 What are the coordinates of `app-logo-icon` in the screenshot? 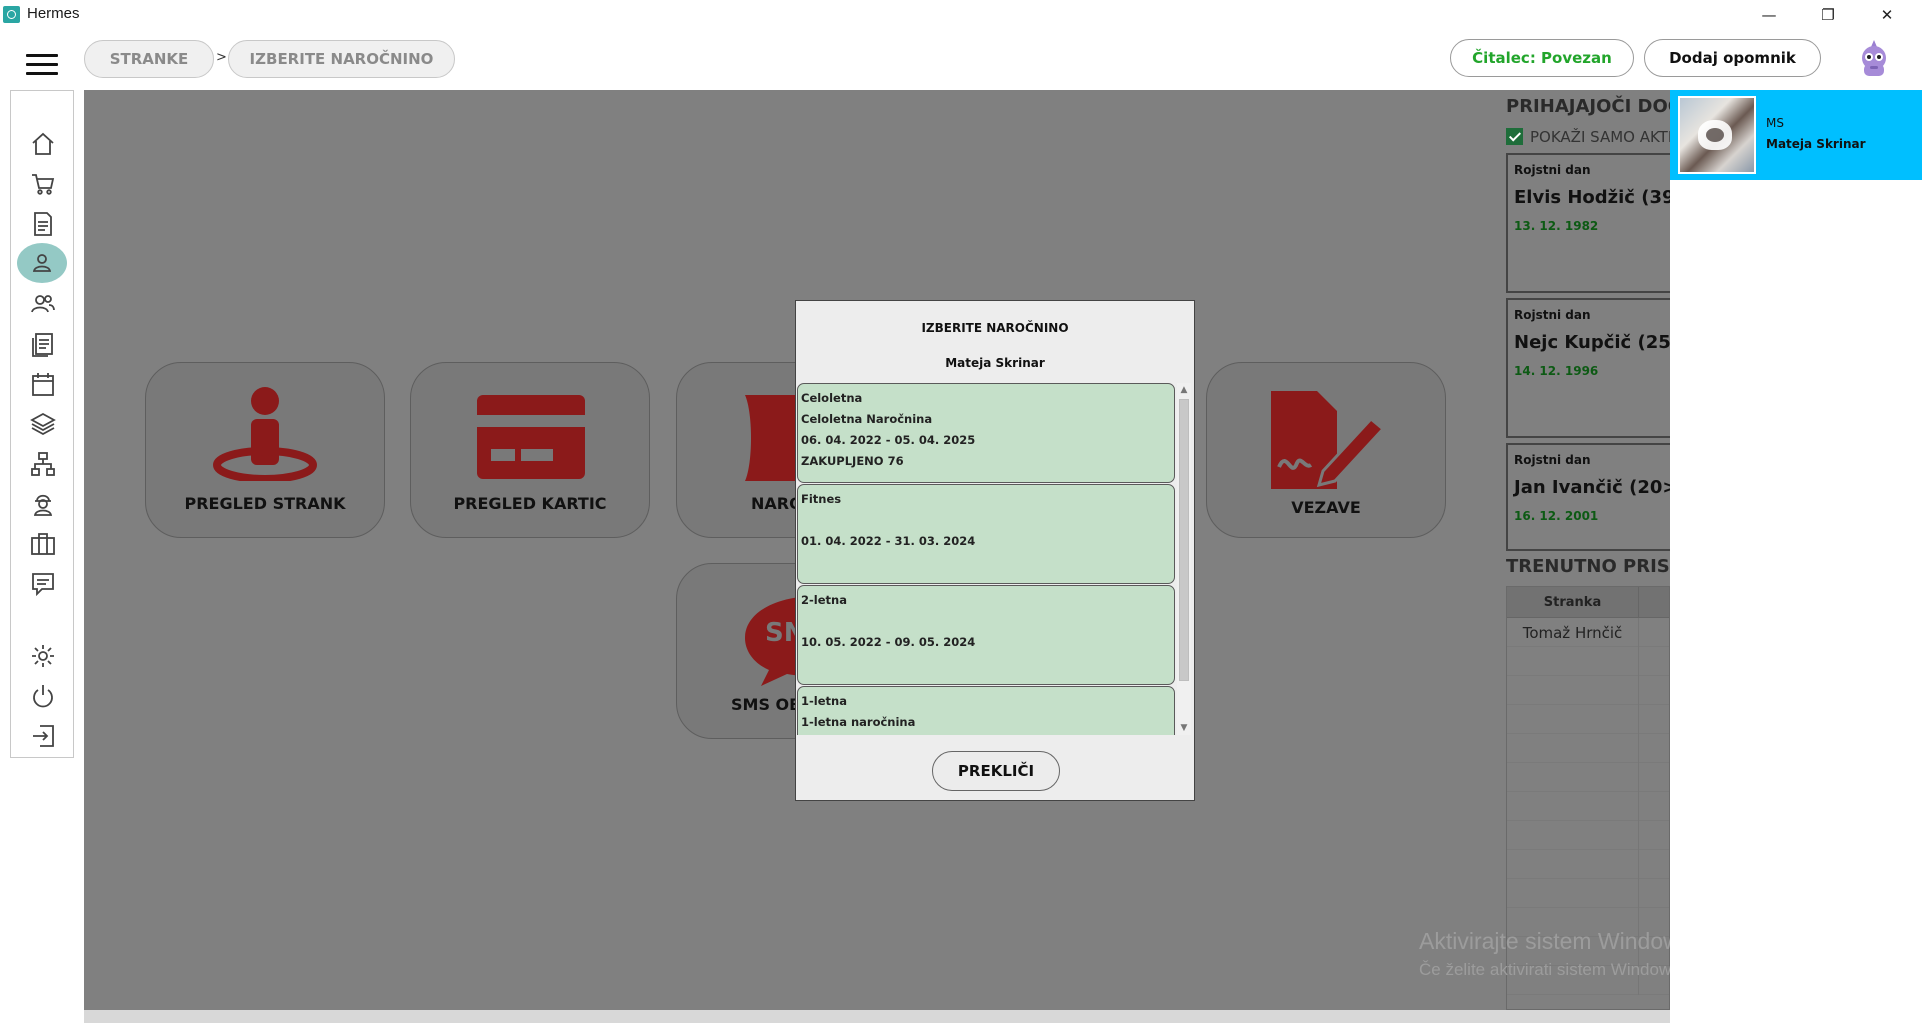 It's located at (11, 14).